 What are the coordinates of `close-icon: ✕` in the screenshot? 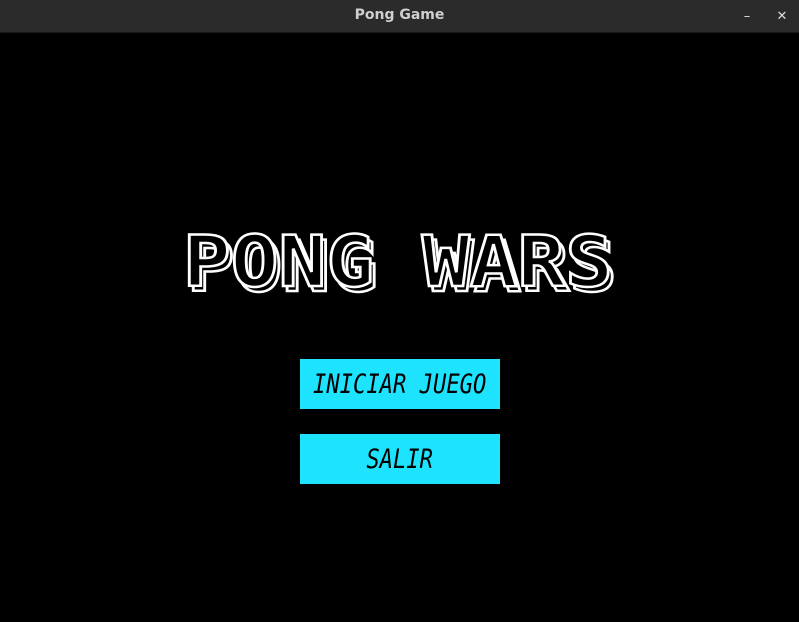 It's located at (782, 16).